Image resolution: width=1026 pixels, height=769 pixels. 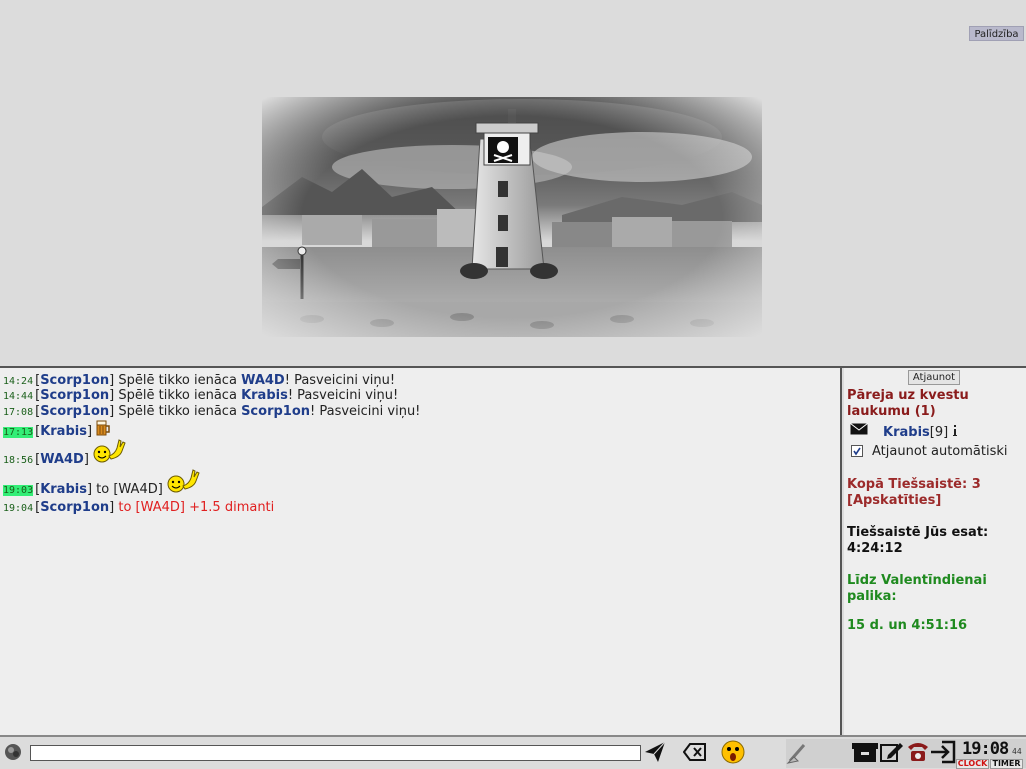 I want to click on total-online: Kopā Tiešsaistē: 3, so click(x=914, y=484).